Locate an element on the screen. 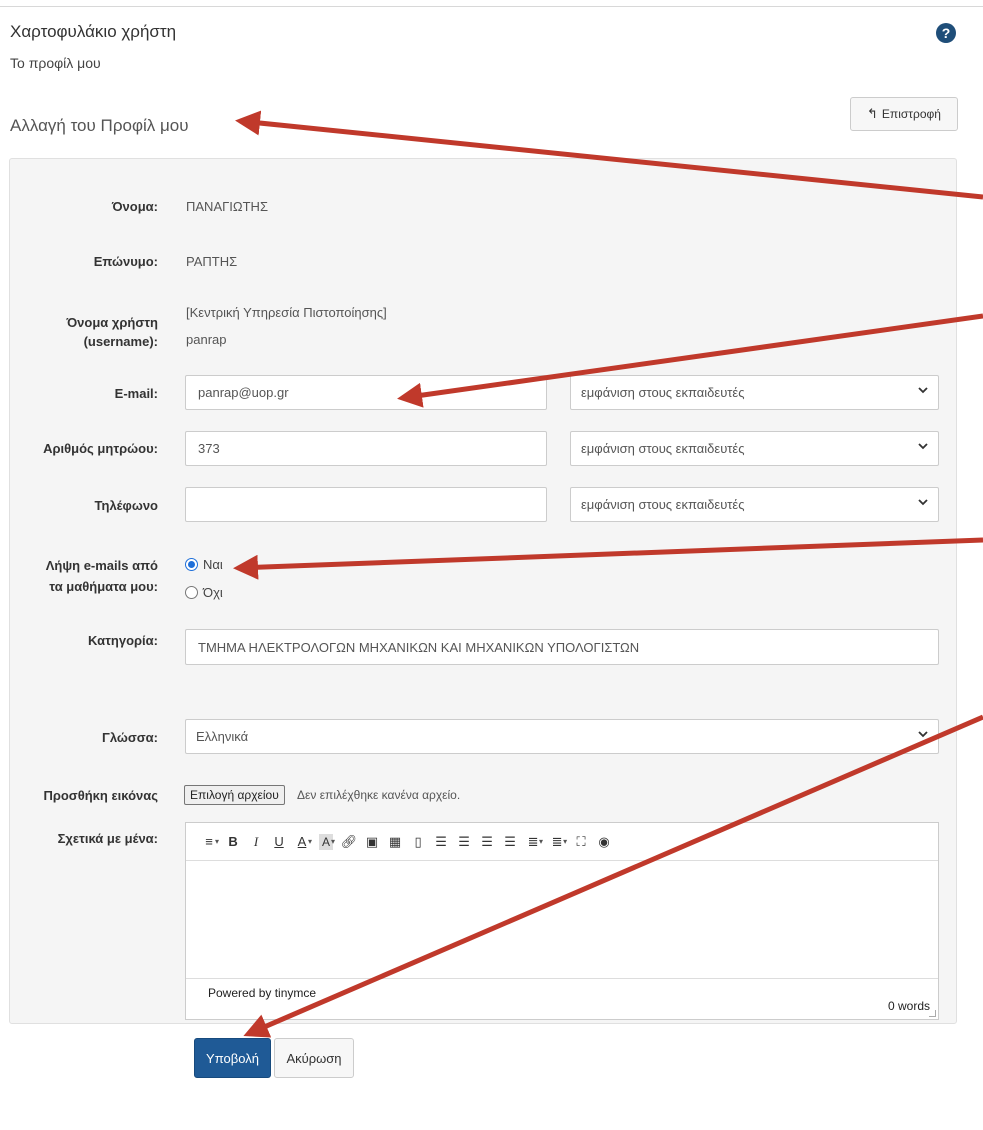 This screenshot has width=983, height=1130. email-visibility-value: εμφάνιση στους εκπαιδευτές is located at coordinates (663, 392).